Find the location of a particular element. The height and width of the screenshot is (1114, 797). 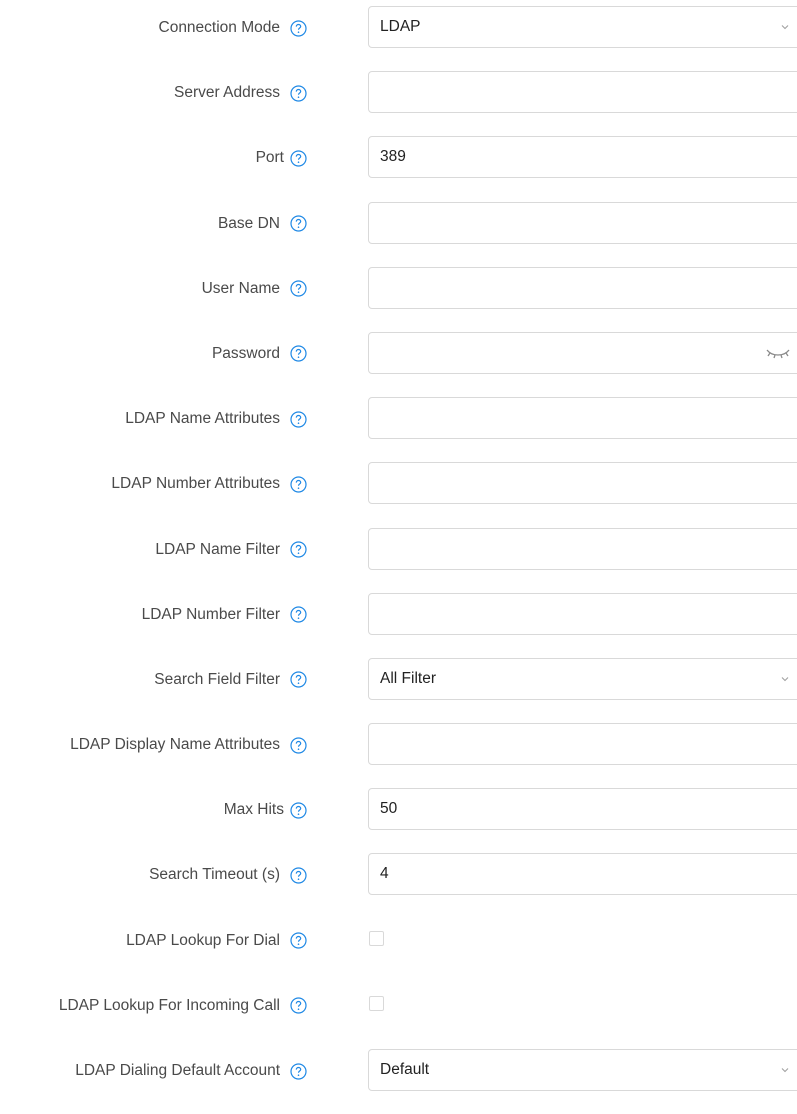

select-value: All Filter is located at coordinates (408, 678).